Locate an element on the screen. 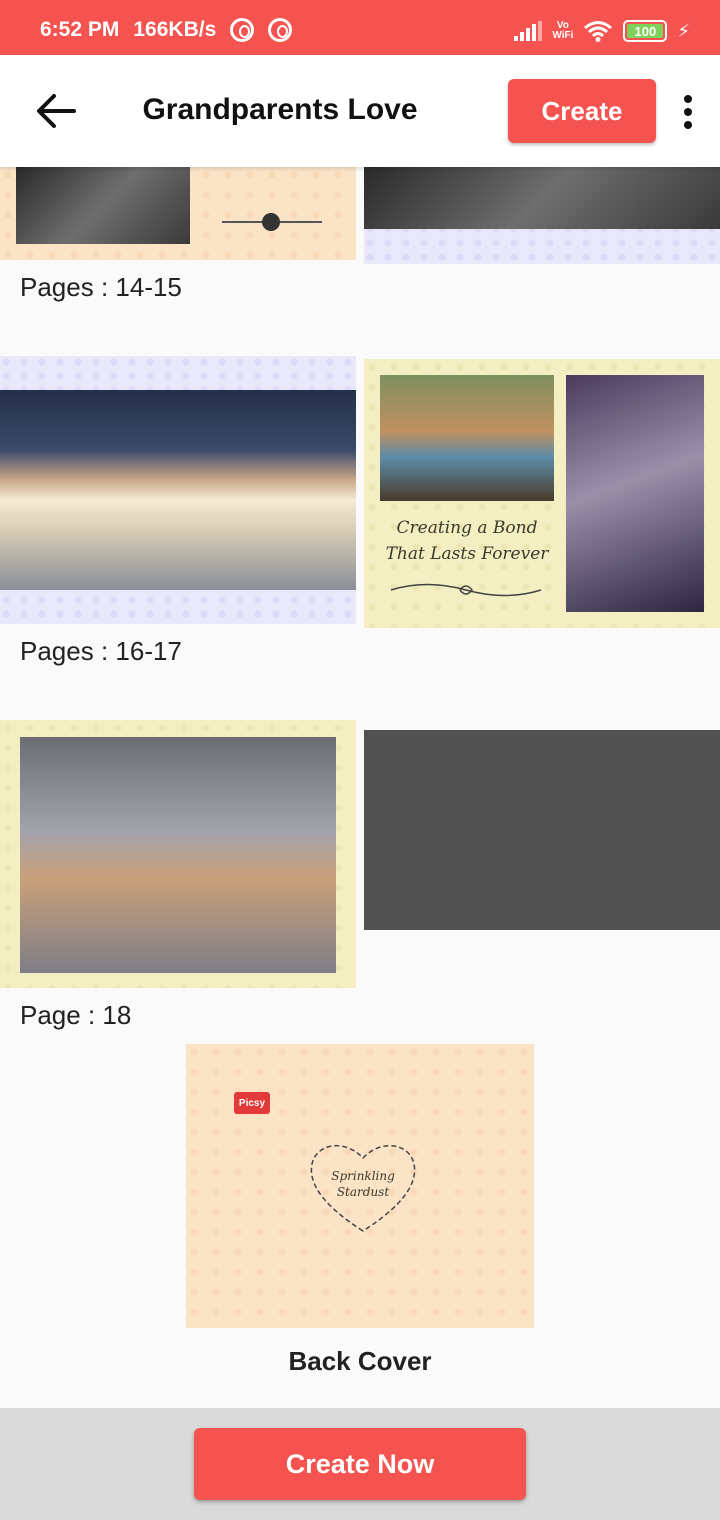 The width and height of the screenshot is (720, 1520). photo-bench is located at coordinates (467, 438).